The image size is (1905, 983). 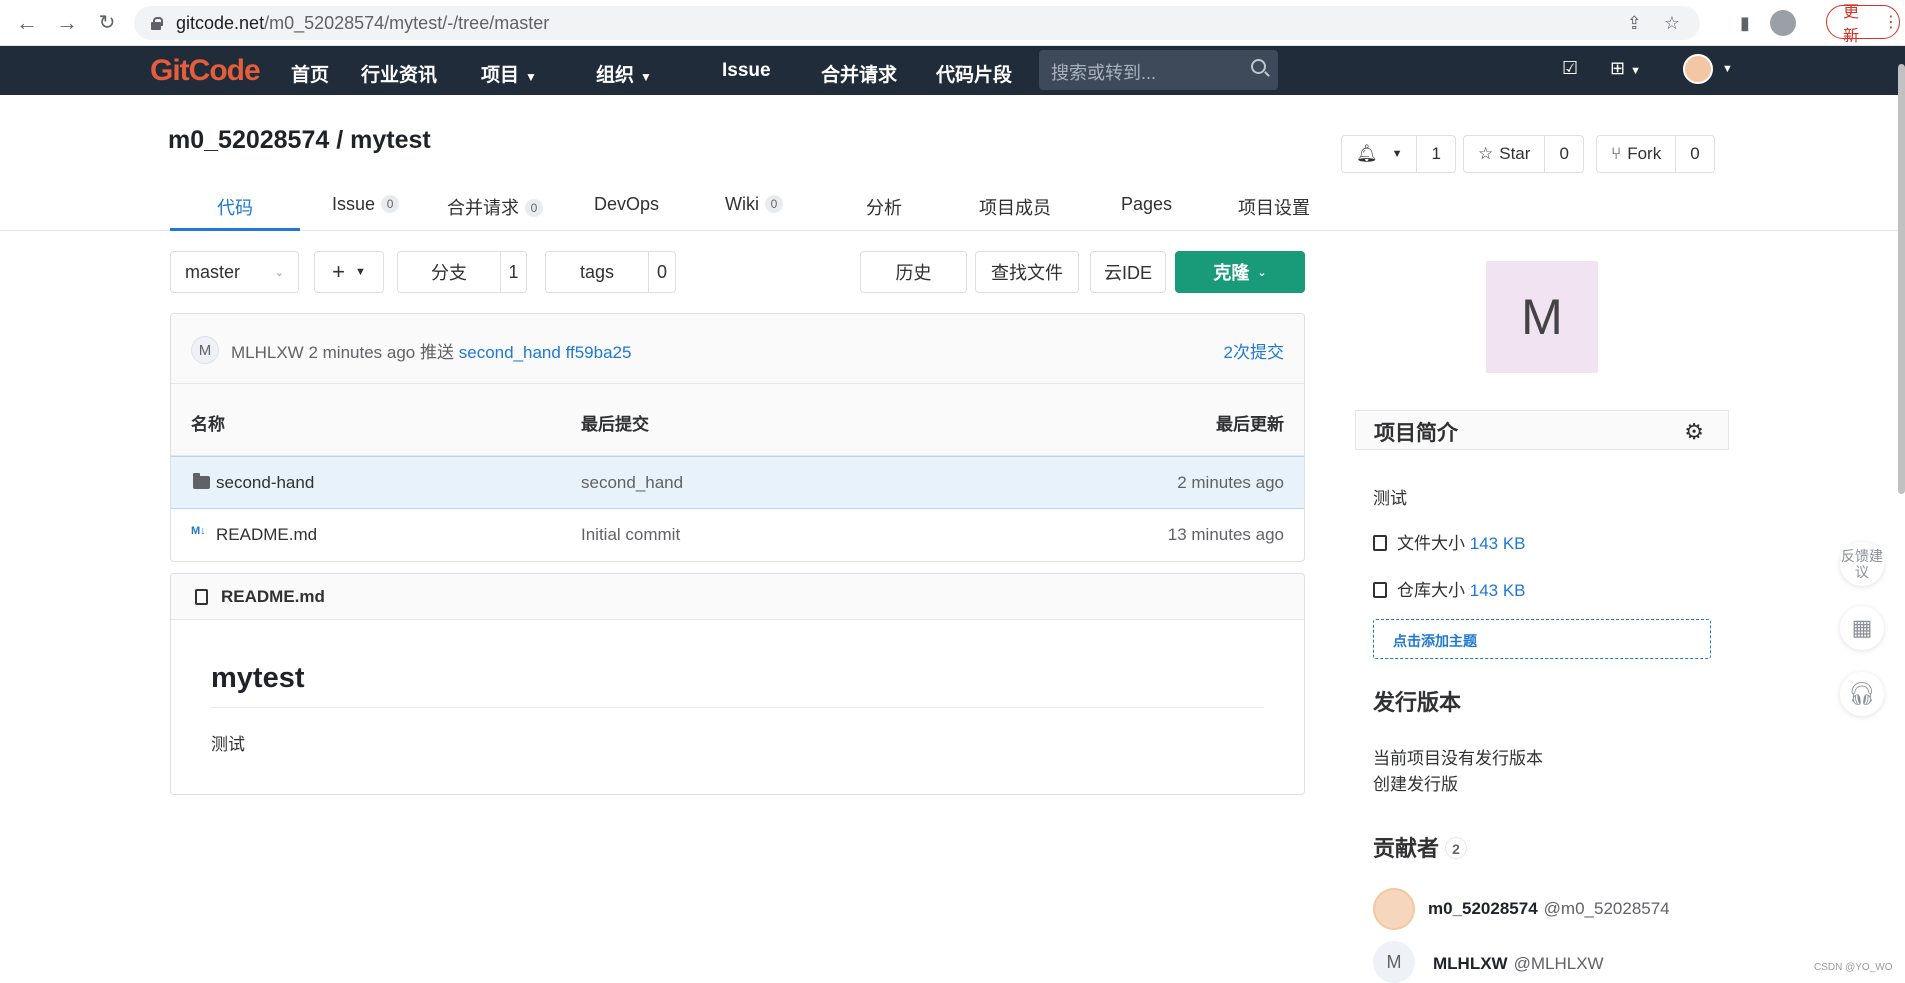 What do you see at coordinates (737, 420) in the screenshot?
I see `table-header: 名称 最后提交 最后更新` at bounding box center [737, 420].